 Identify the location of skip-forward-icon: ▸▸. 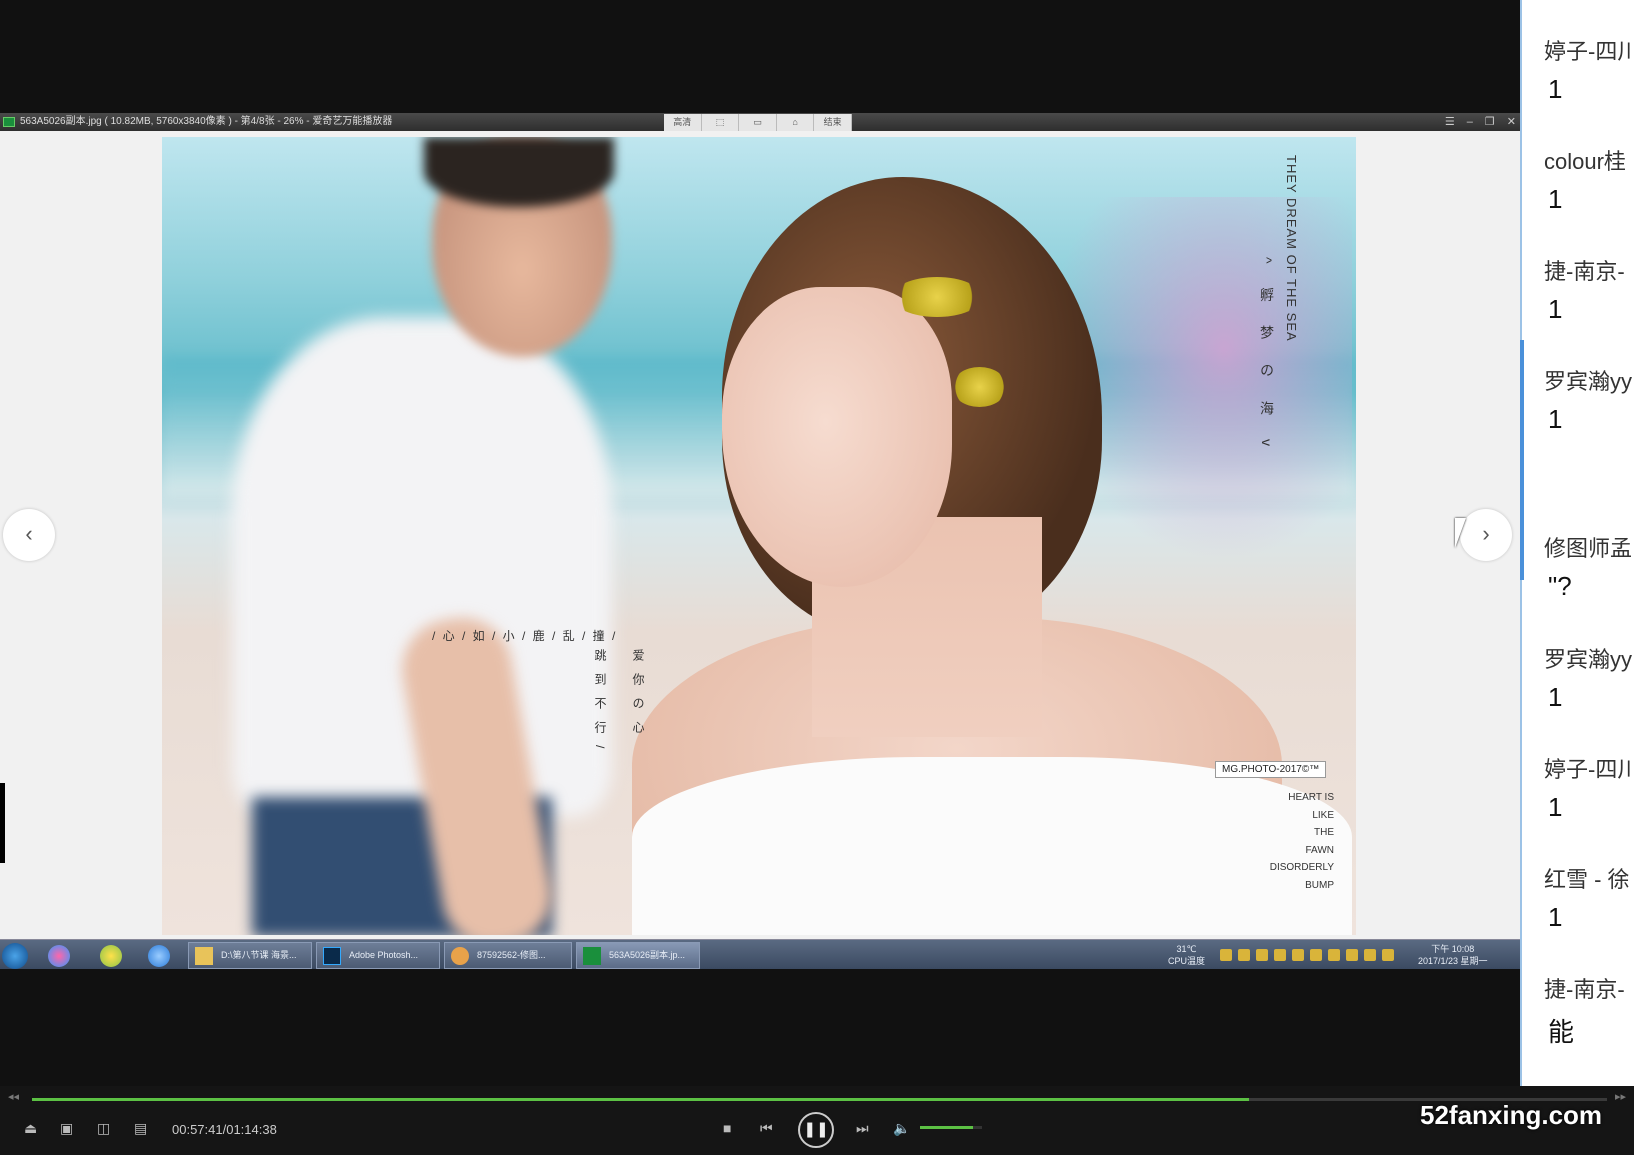
(1620, 1096).